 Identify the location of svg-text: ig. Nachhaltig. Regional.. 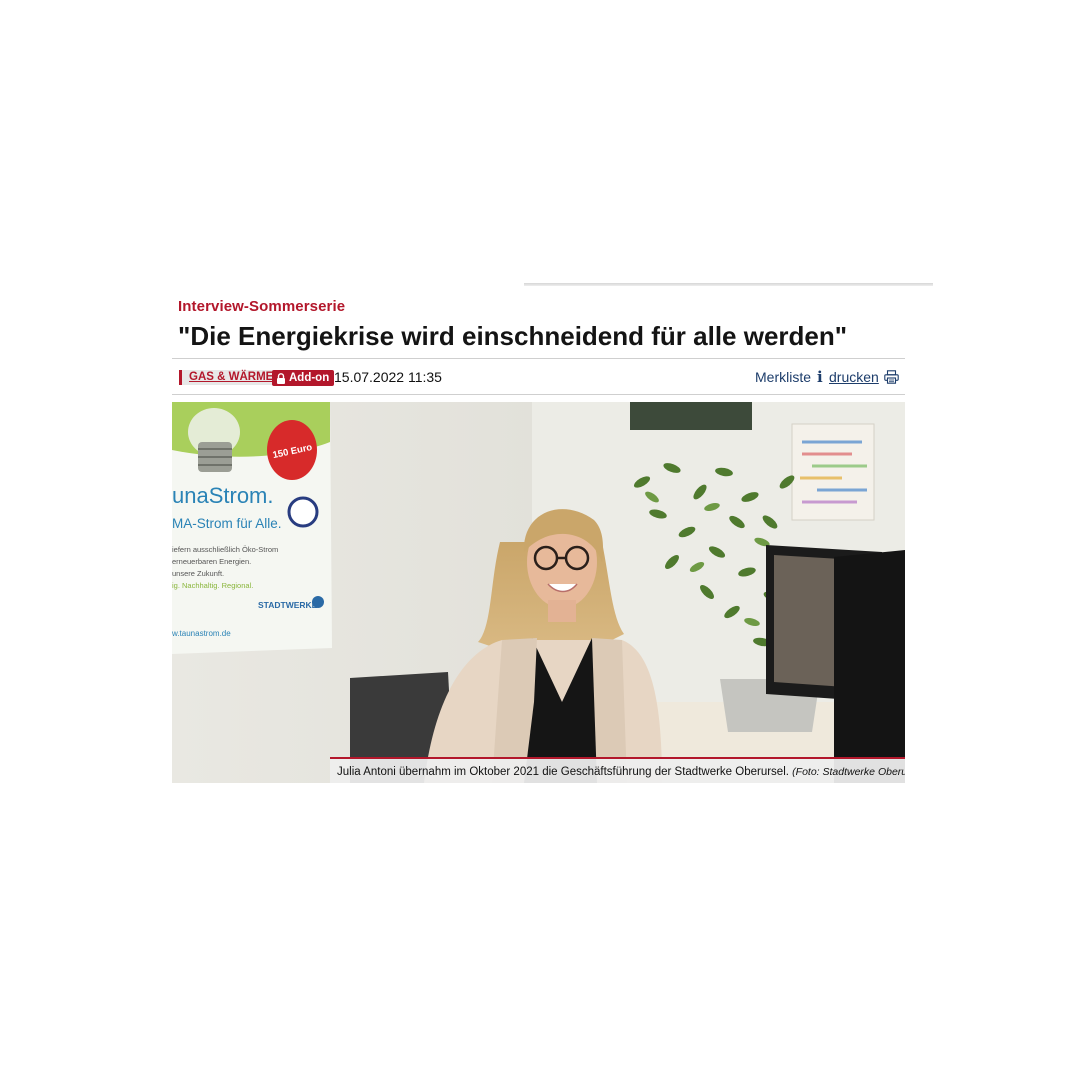
(212, 585).